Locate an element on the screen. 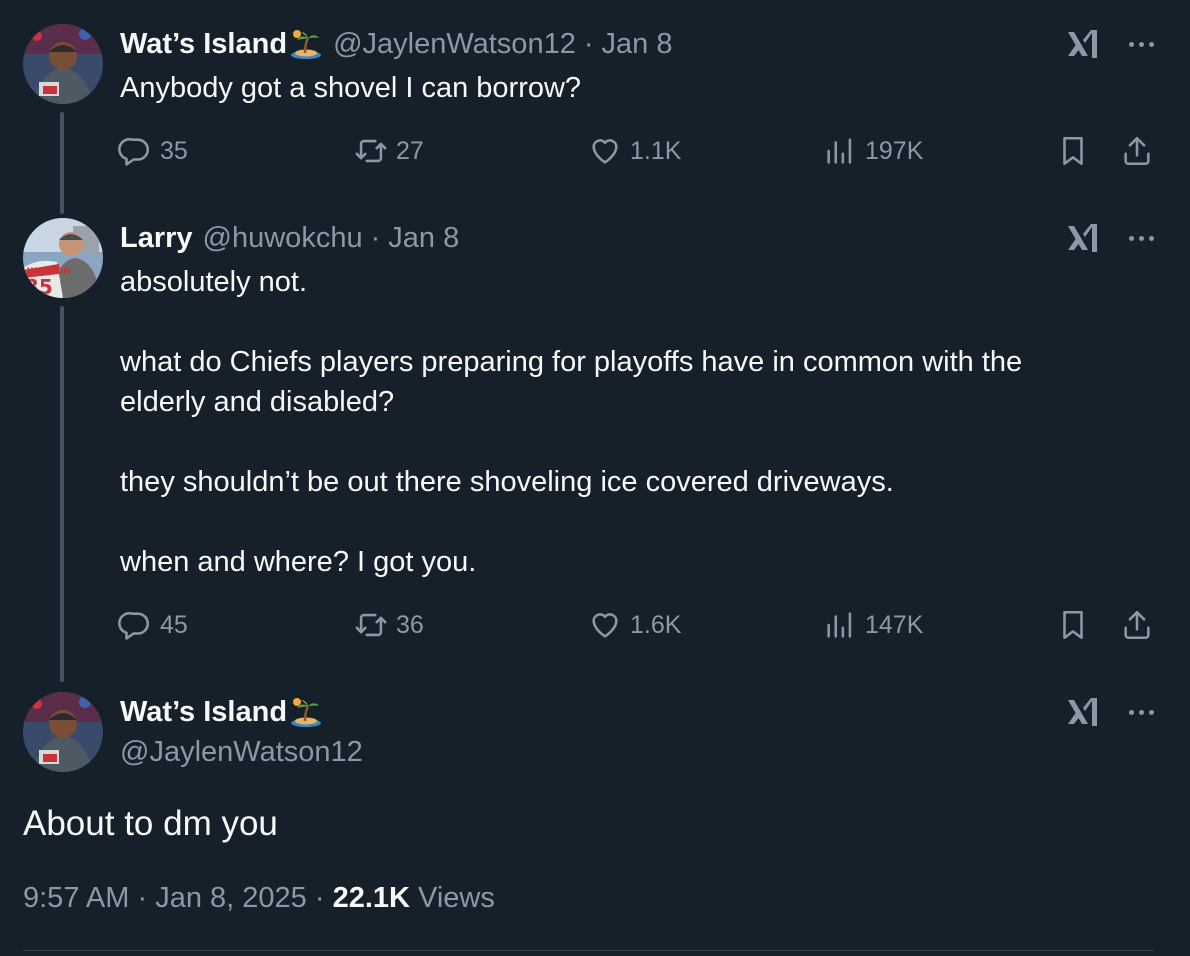  tweet-header: Wat’s Island @JaylenWatson12 · Jan 8 is located at coordinates (396, 44).